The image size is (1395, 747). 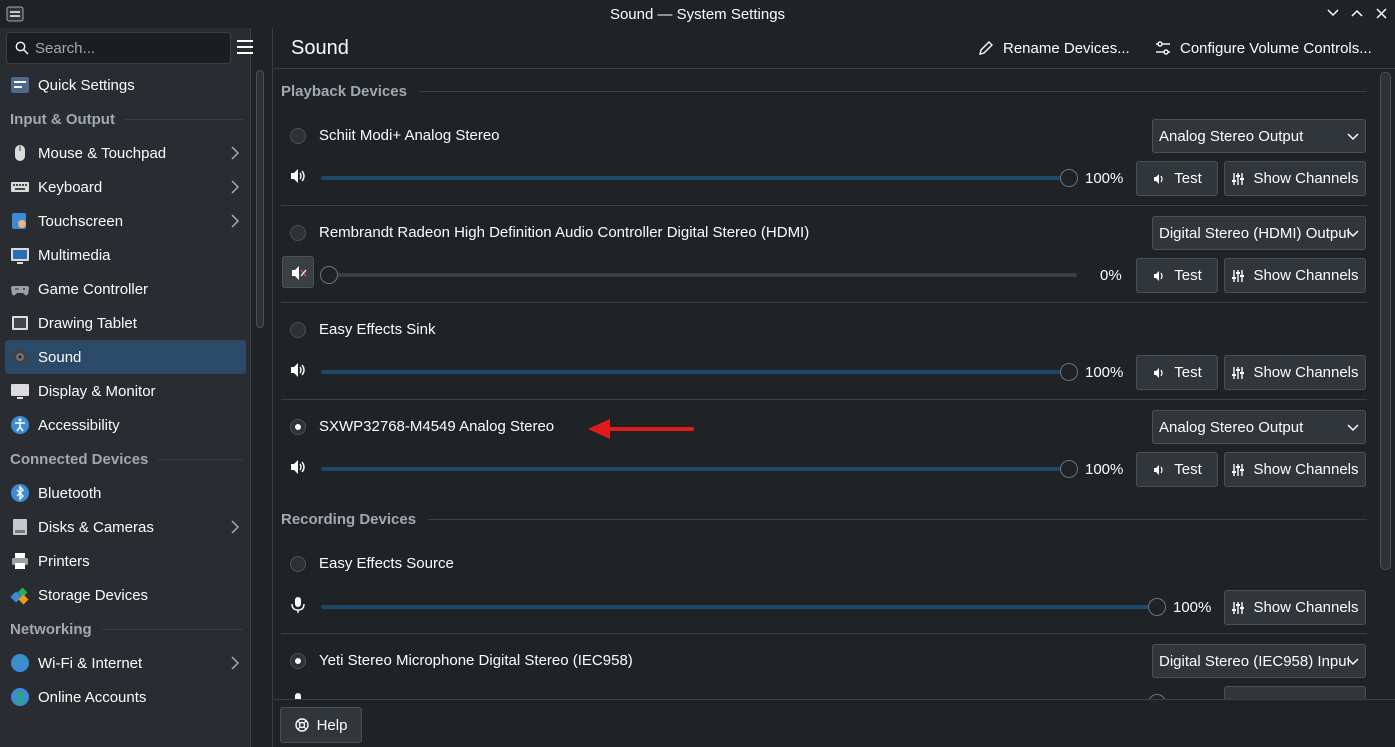 I want to click on section-label: Playback Devices, so click(x=344, y=91).